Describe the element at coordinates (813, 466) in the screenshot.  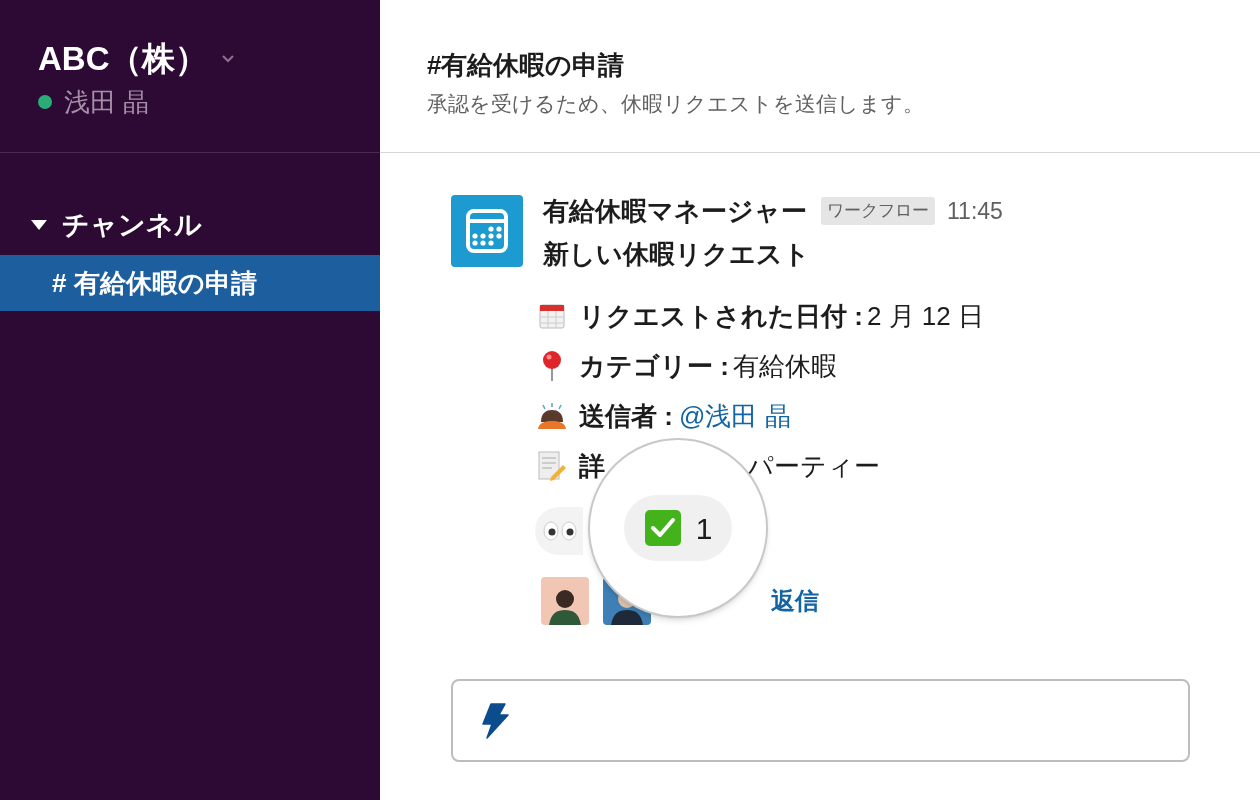
I see `field-value: パーティー` at that location.